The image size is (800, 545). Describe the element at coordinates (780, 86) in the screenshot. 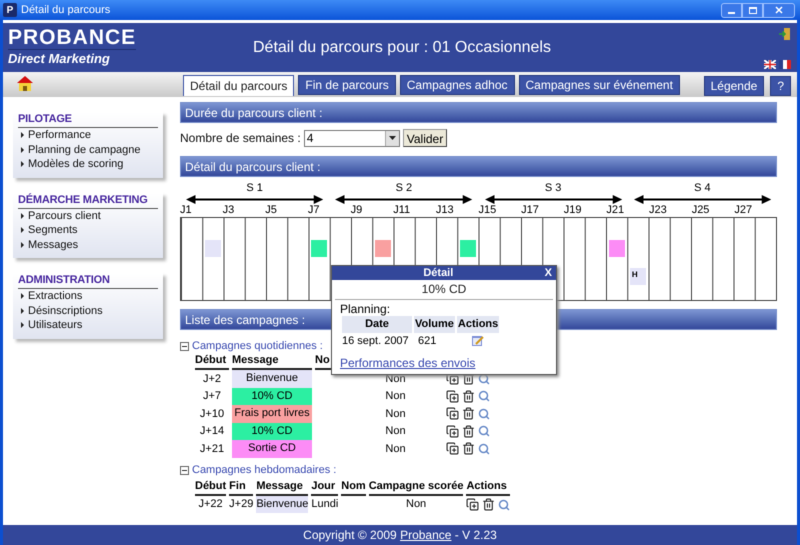

I see `help-button: ?` at that location.